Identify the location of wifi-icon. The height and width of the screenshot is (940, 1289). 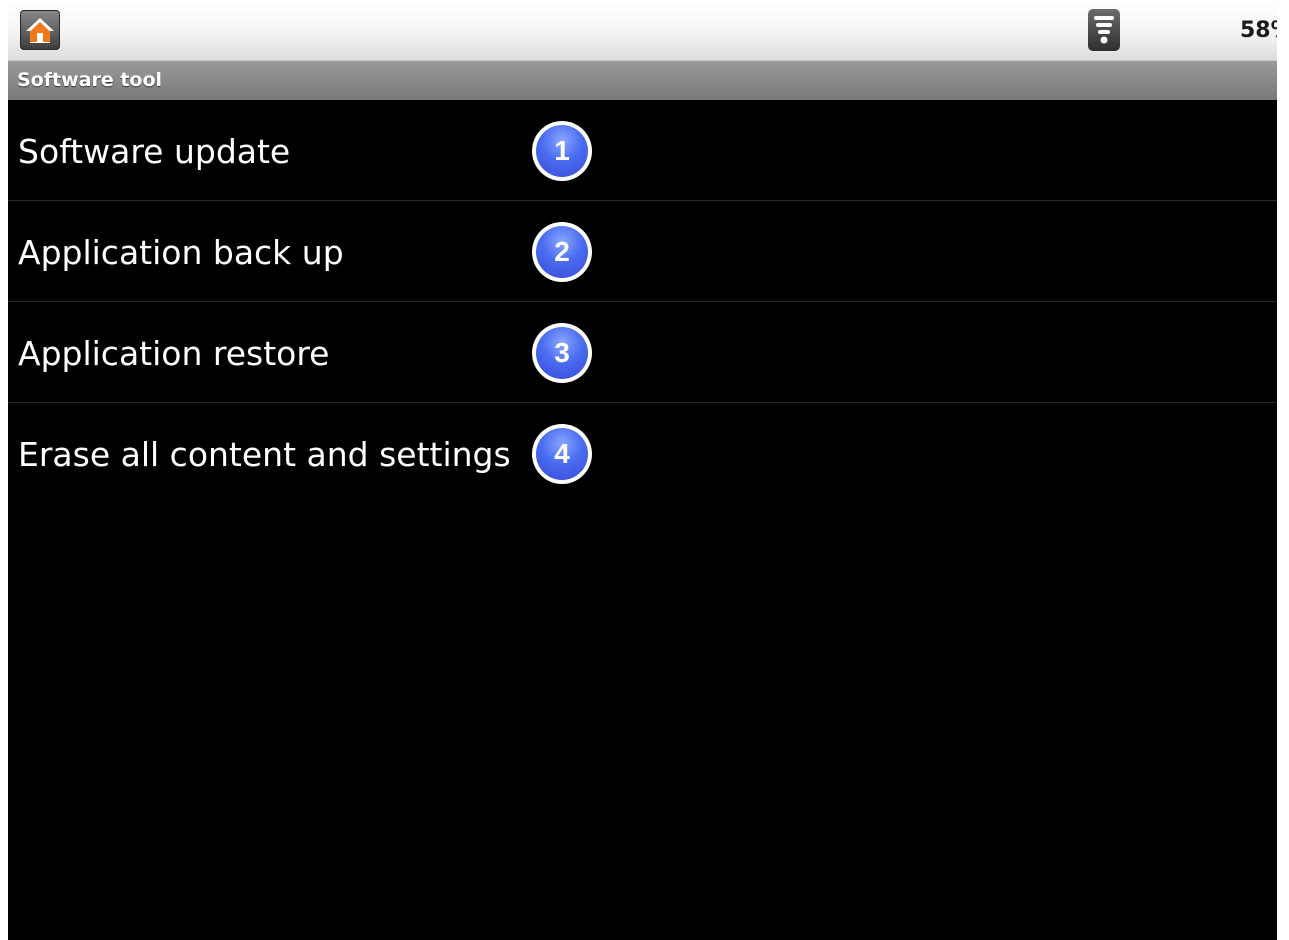
(1104, 30).